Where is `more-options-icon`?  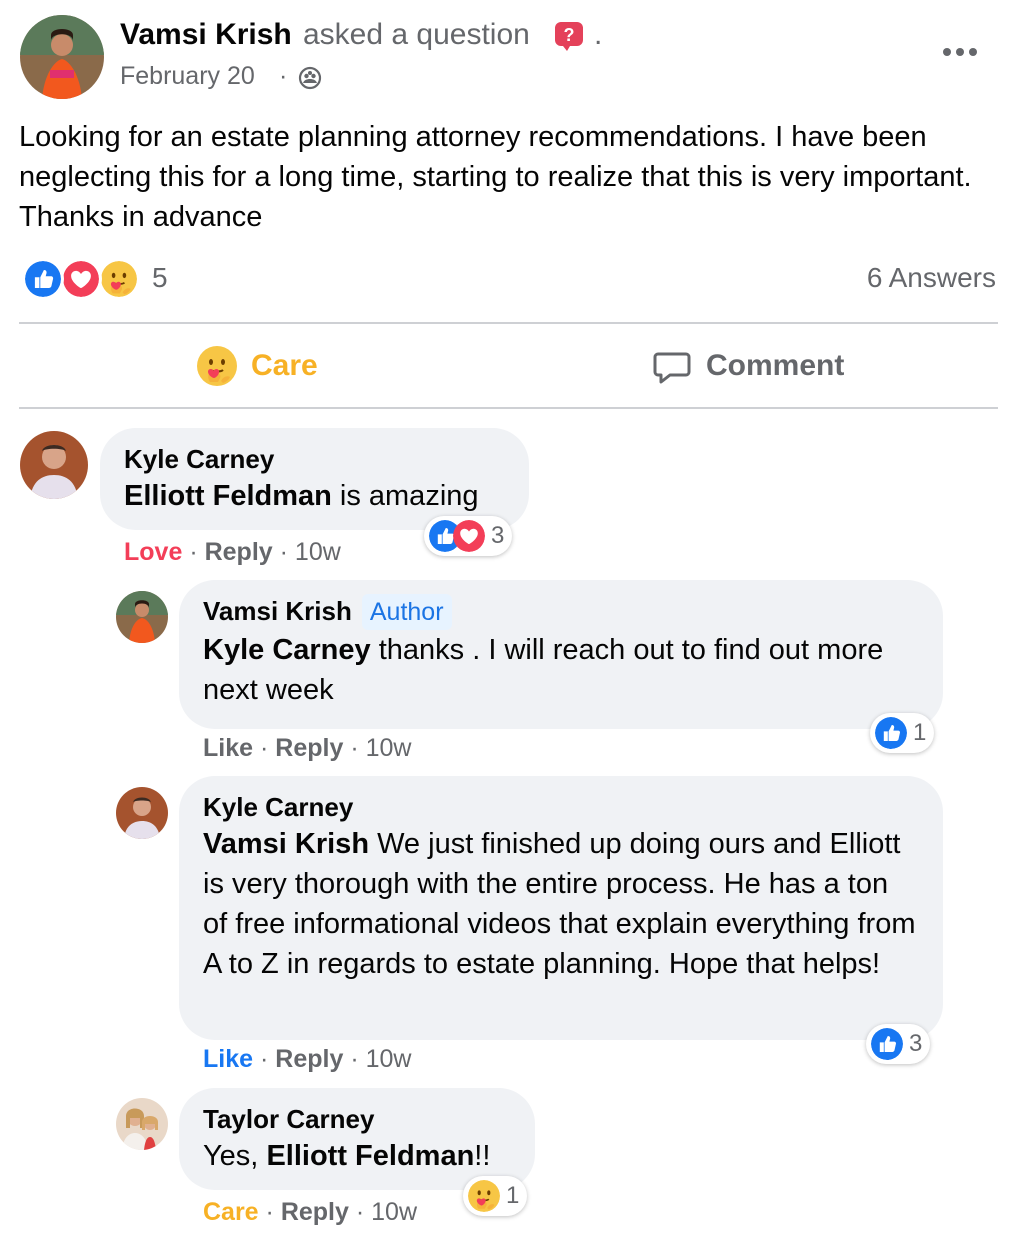 more-options-icon is located at coordinates (960, 52).